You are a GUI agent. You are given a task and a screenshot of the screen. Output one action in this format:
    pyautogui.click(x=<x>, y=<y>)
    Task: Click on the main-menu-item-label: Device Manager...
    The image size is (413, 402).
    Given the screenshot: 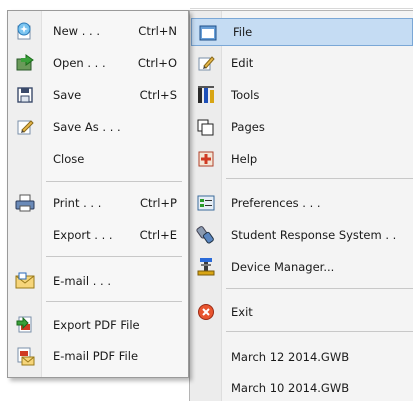 What is the action you would take?
    pyautogui.click(x=283, y=267)
    